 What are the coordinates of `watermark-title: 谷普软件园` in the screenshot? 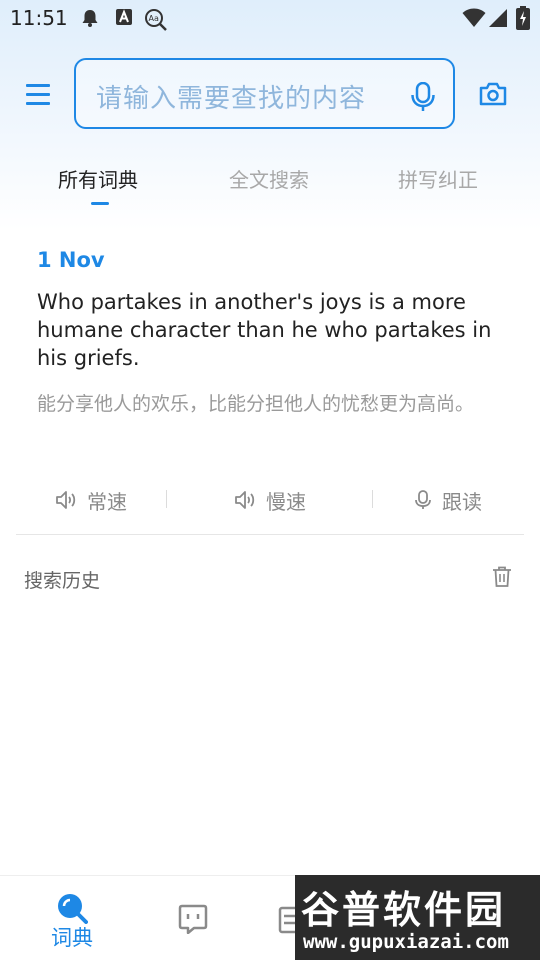 It's located at (404, 910).